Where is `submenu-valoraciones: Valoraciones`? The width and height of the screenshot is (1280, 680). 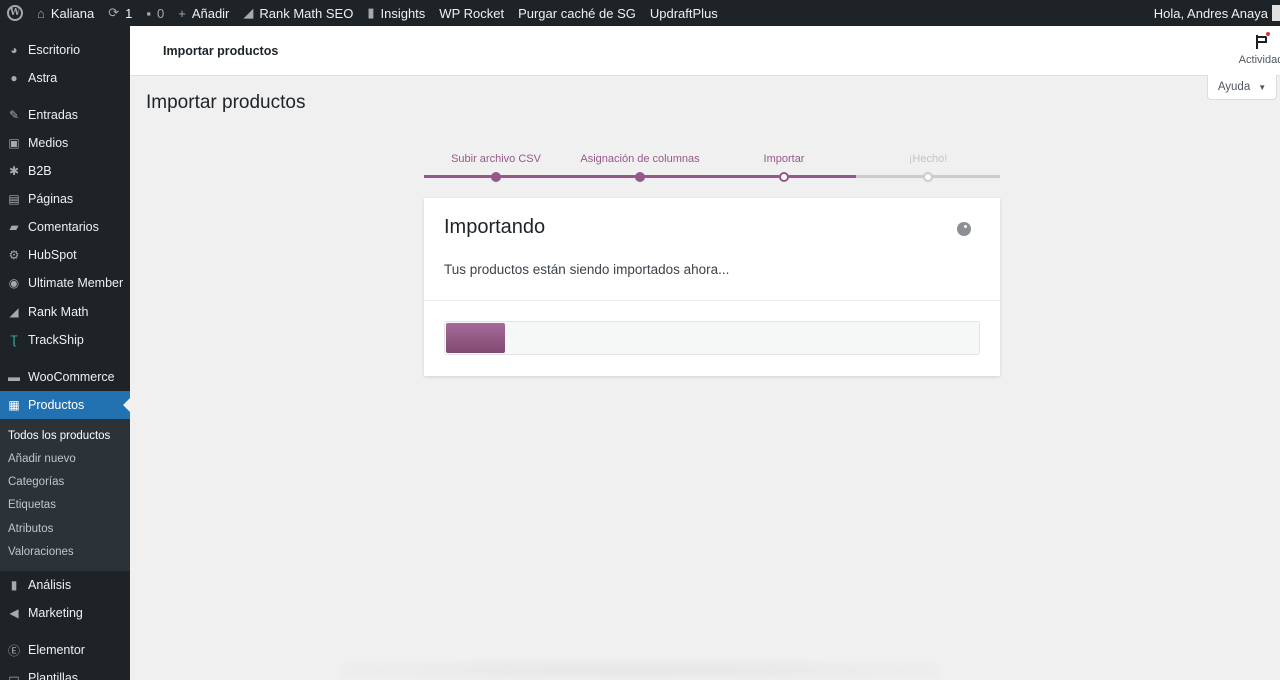 submenu-valoraciones: Valoraciones is located at coordinates (41, 552).